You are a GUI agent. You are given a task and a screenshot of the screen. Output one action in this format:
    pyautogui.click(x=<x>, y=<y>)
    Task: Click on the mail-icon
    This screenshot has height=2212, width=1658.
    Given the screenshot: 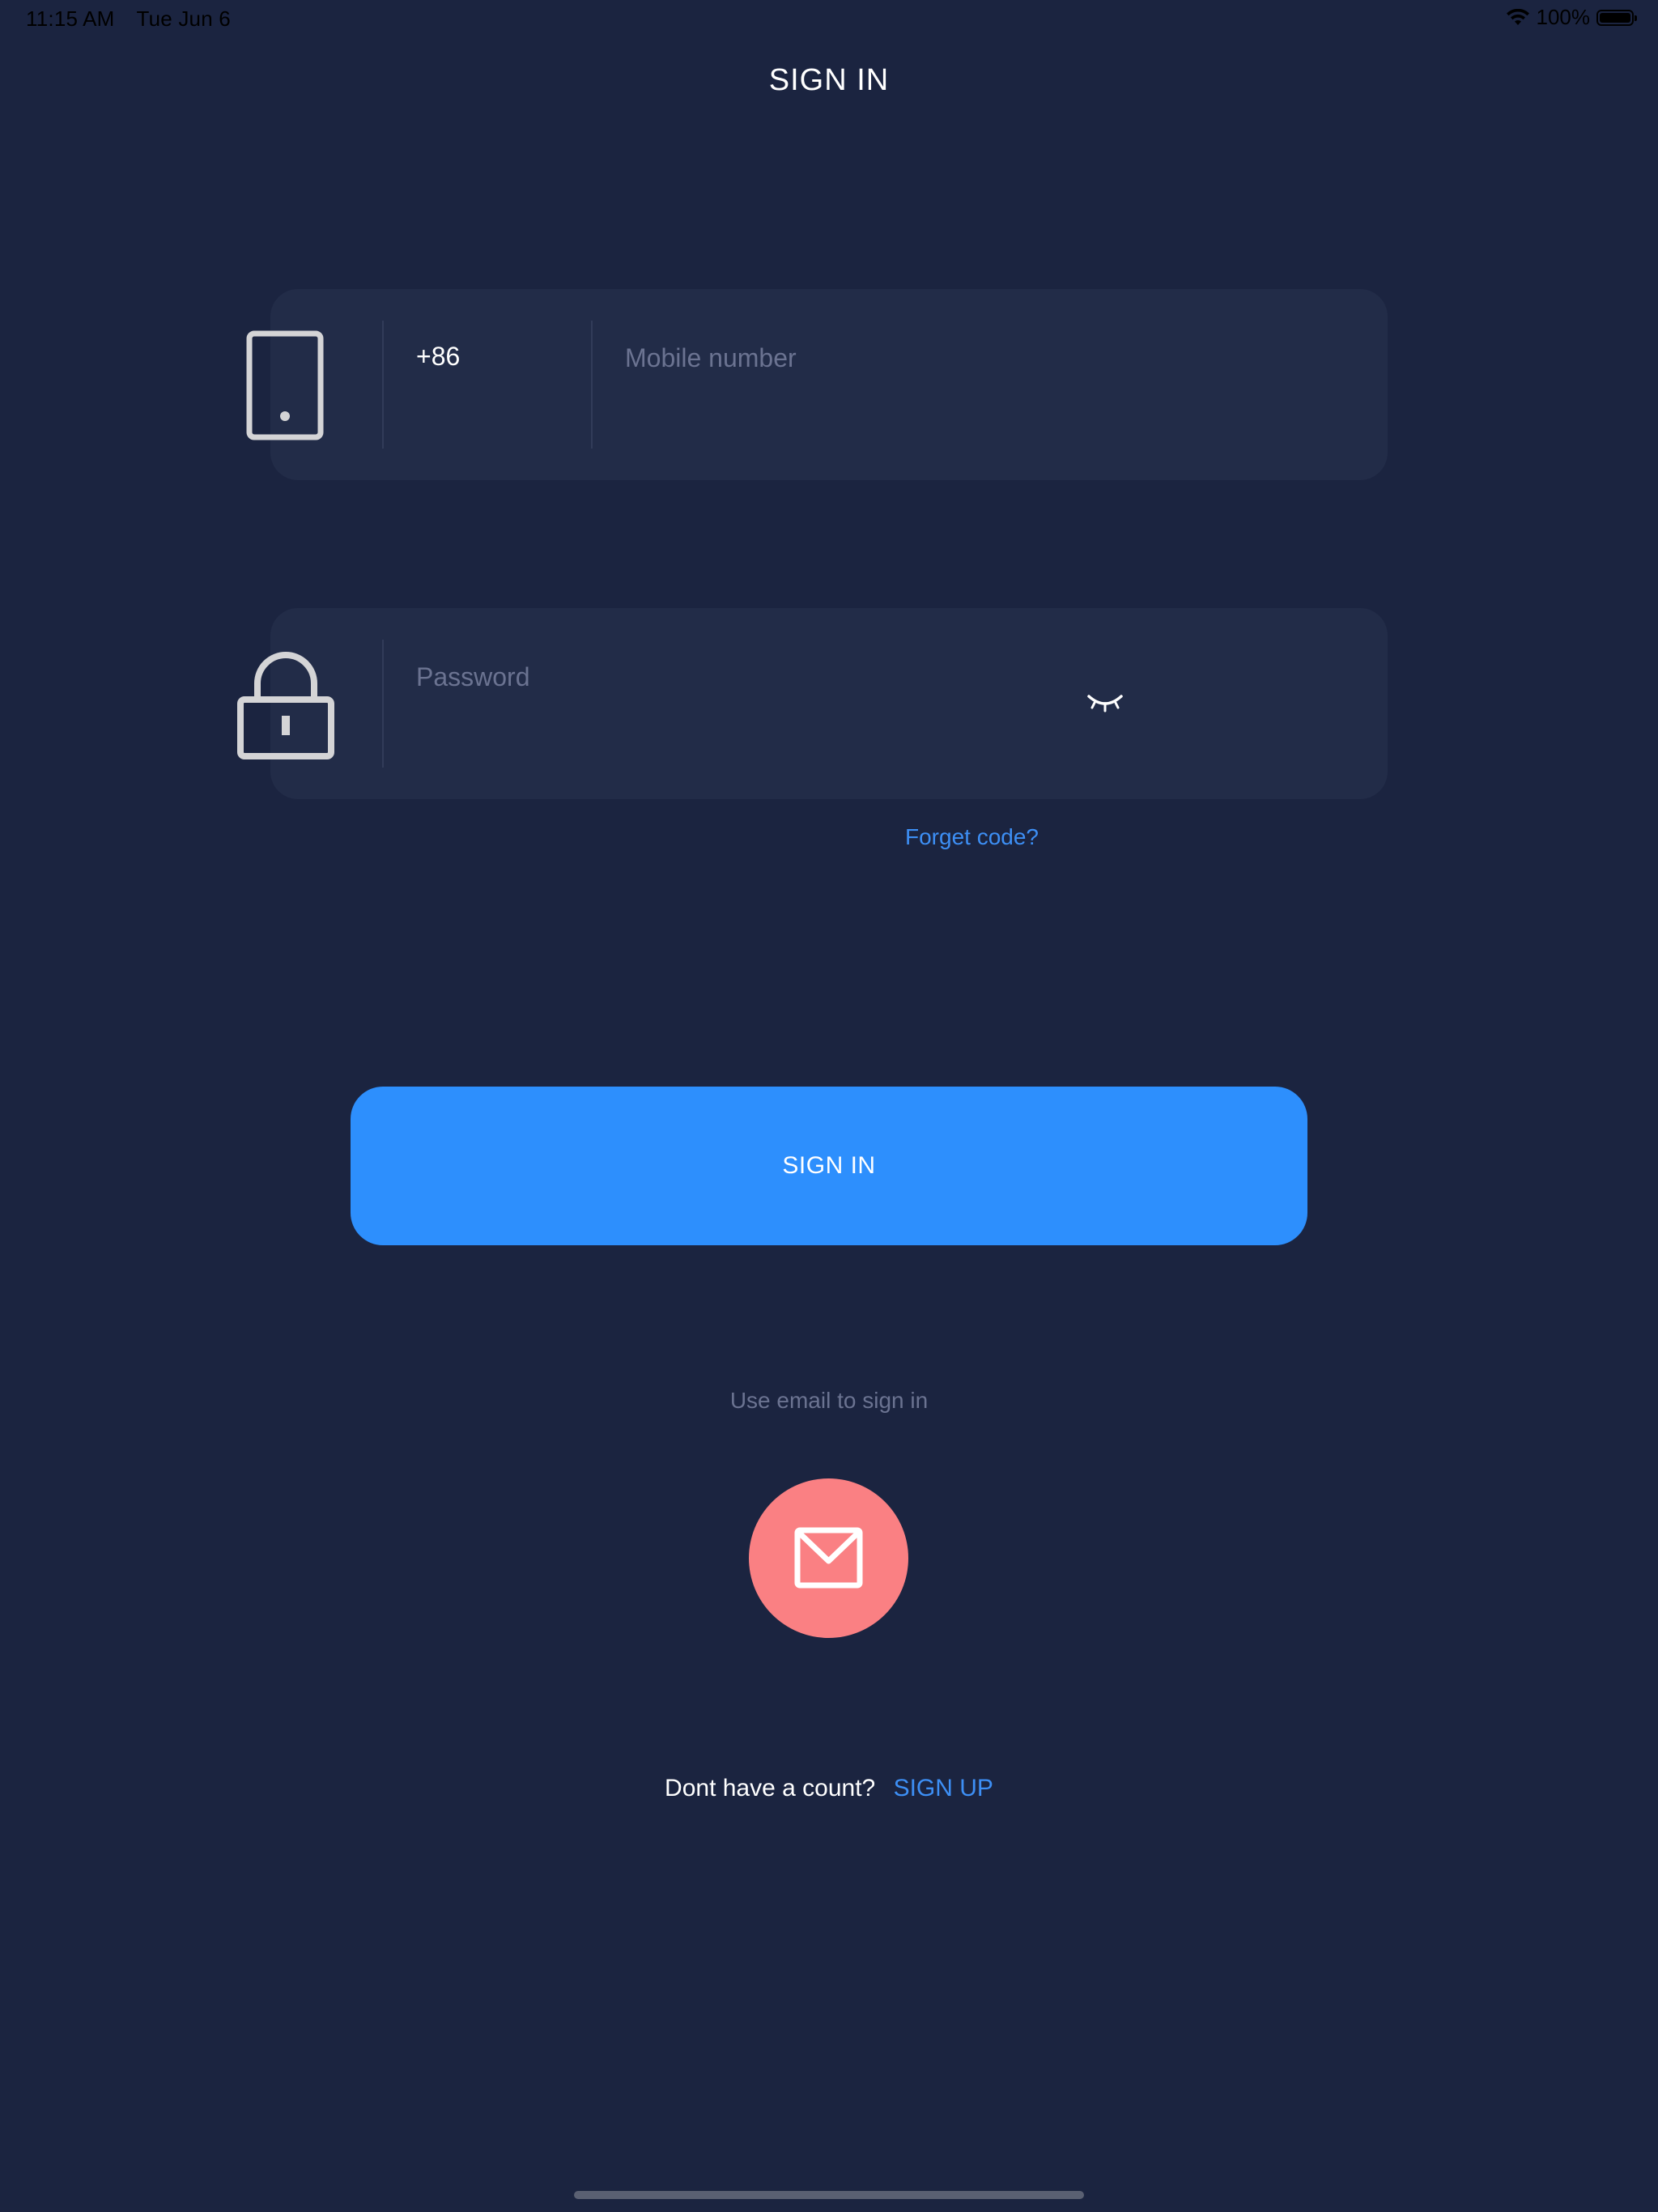 What is the action you would take?
    pyautogui.click(x=828, y=1558)
    